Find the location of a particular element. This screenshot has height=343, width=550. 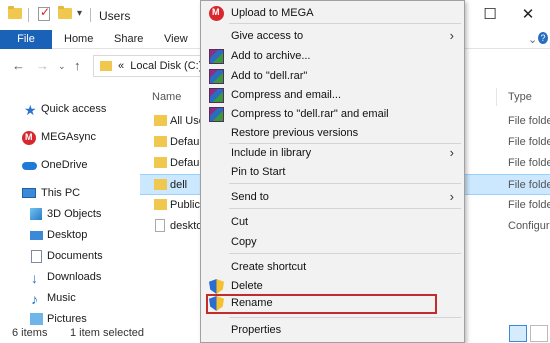

menu-item-include-in-library: Include in library › is located at coordinates (332, 153).